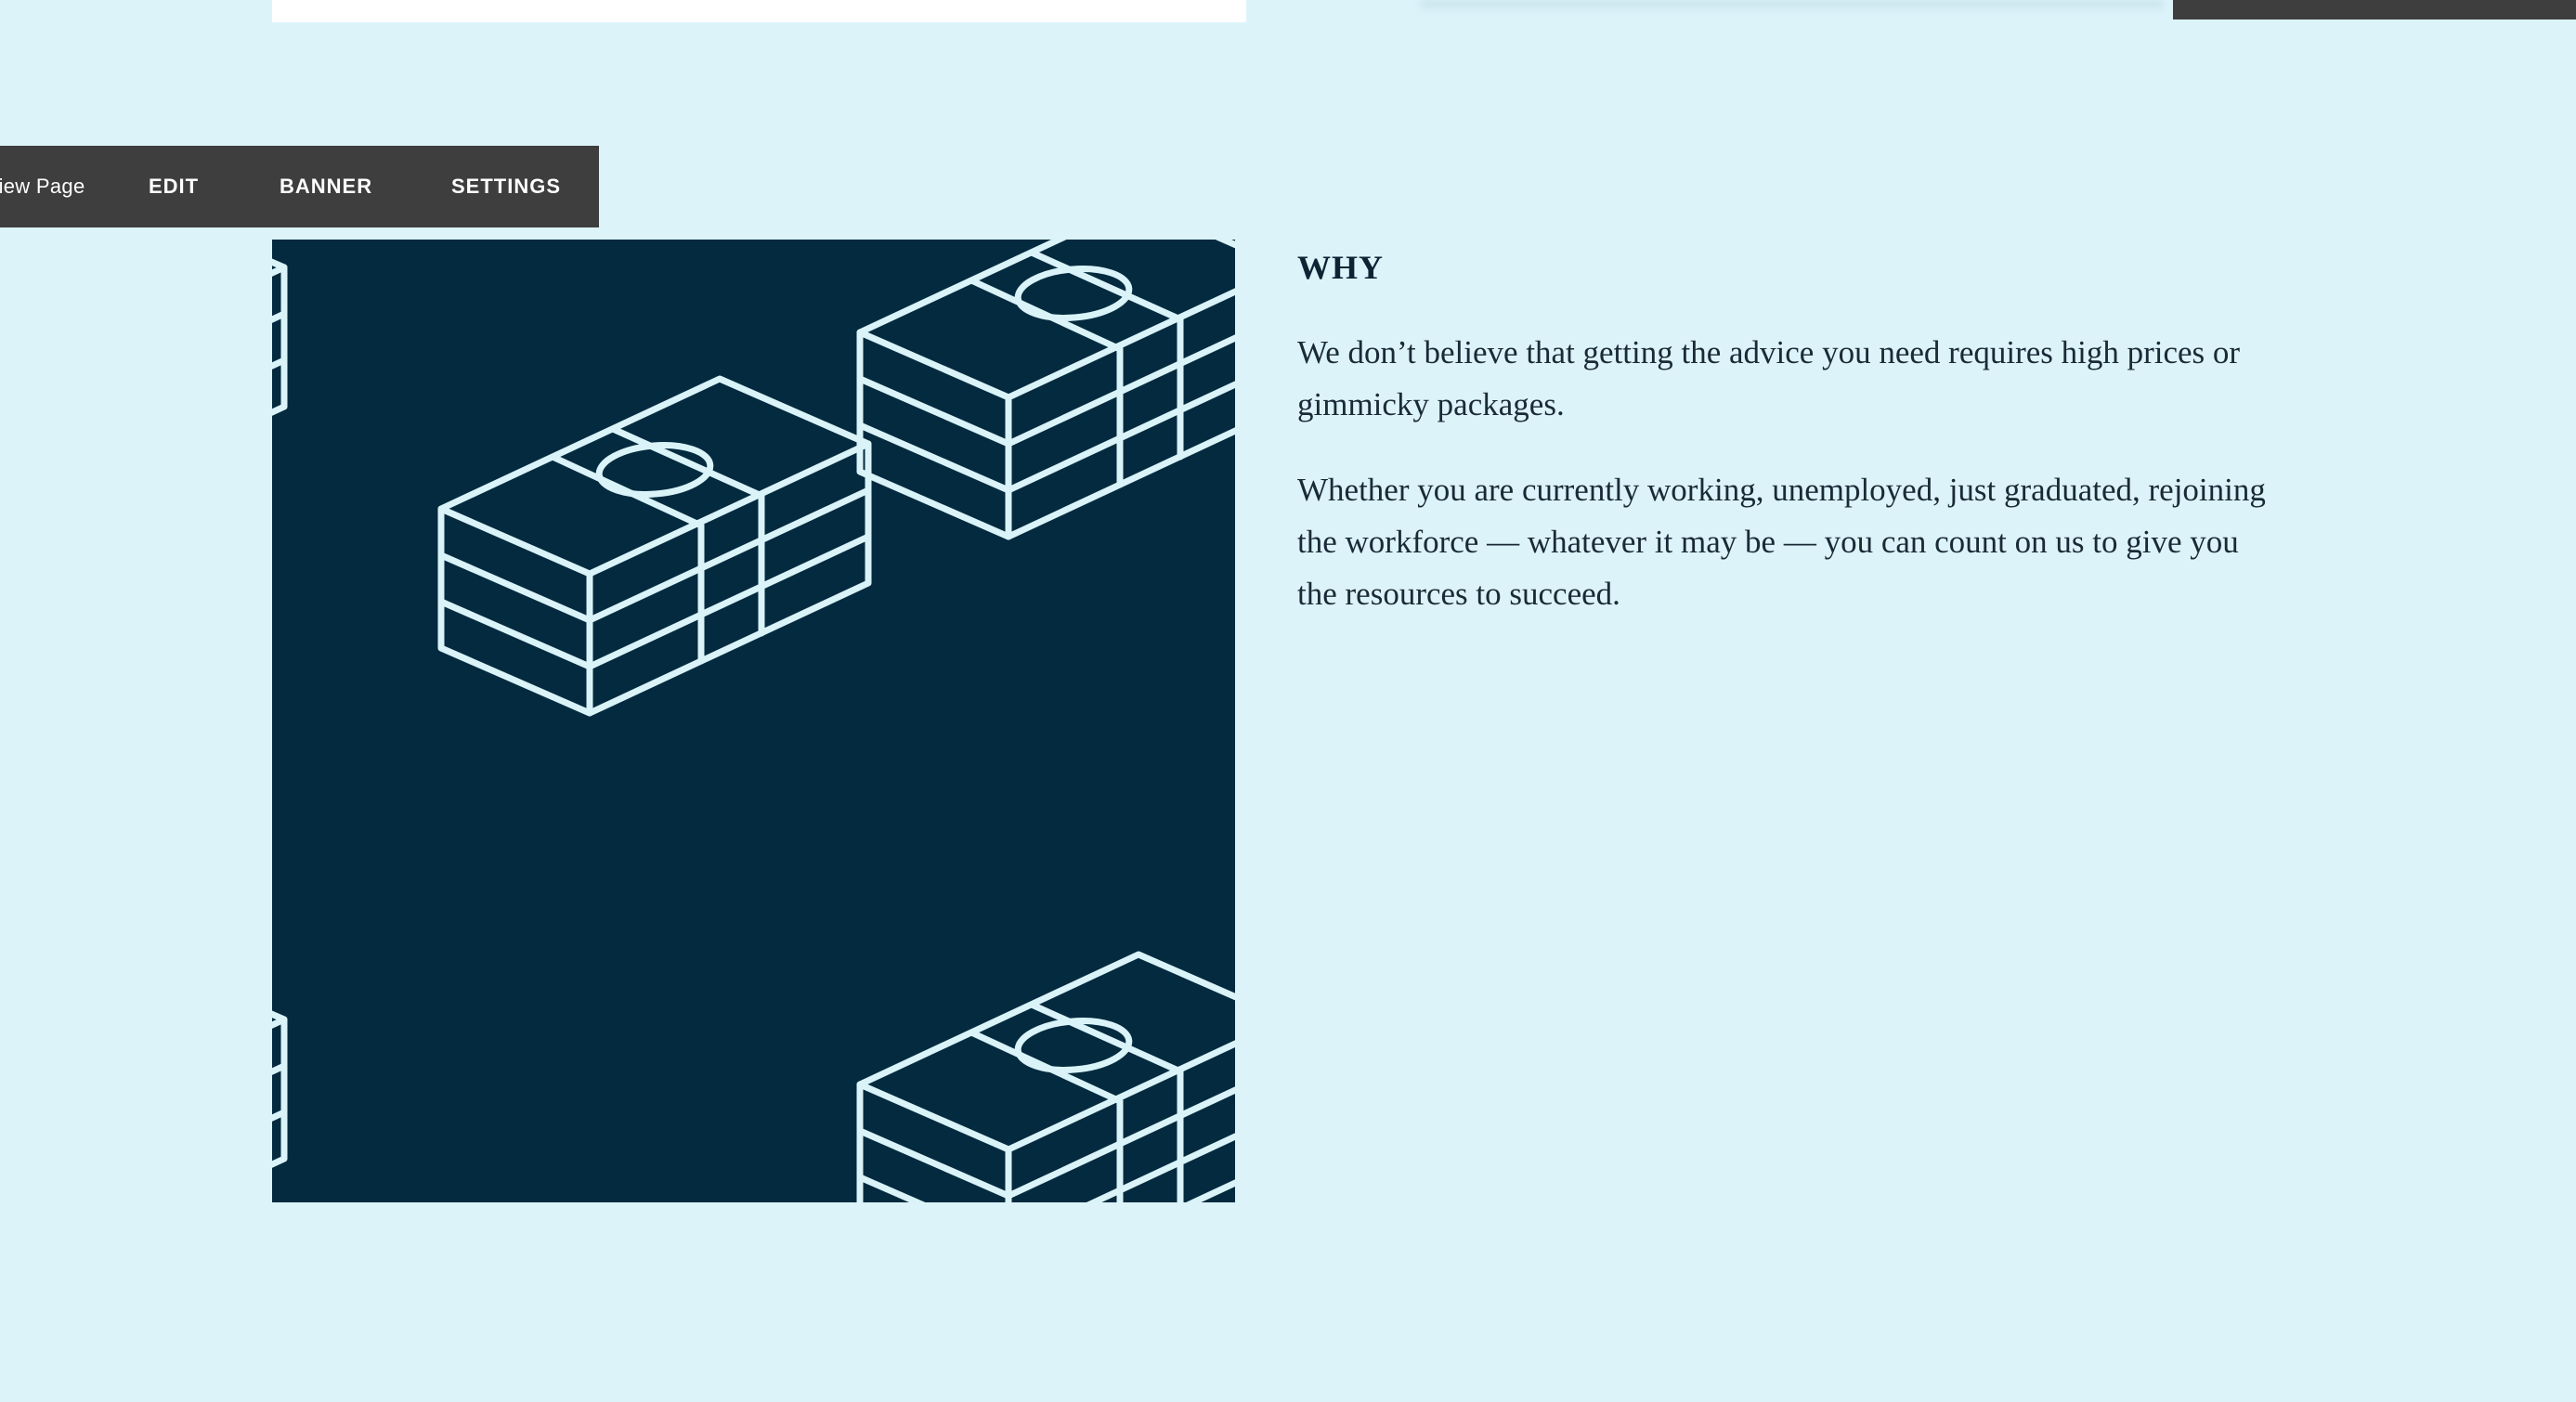 The width and height of the screenshot is (2576, 1402). Describe the element at coordinates (326, 186) in the screenshot. I see `banner-button: BANNER` at that location.